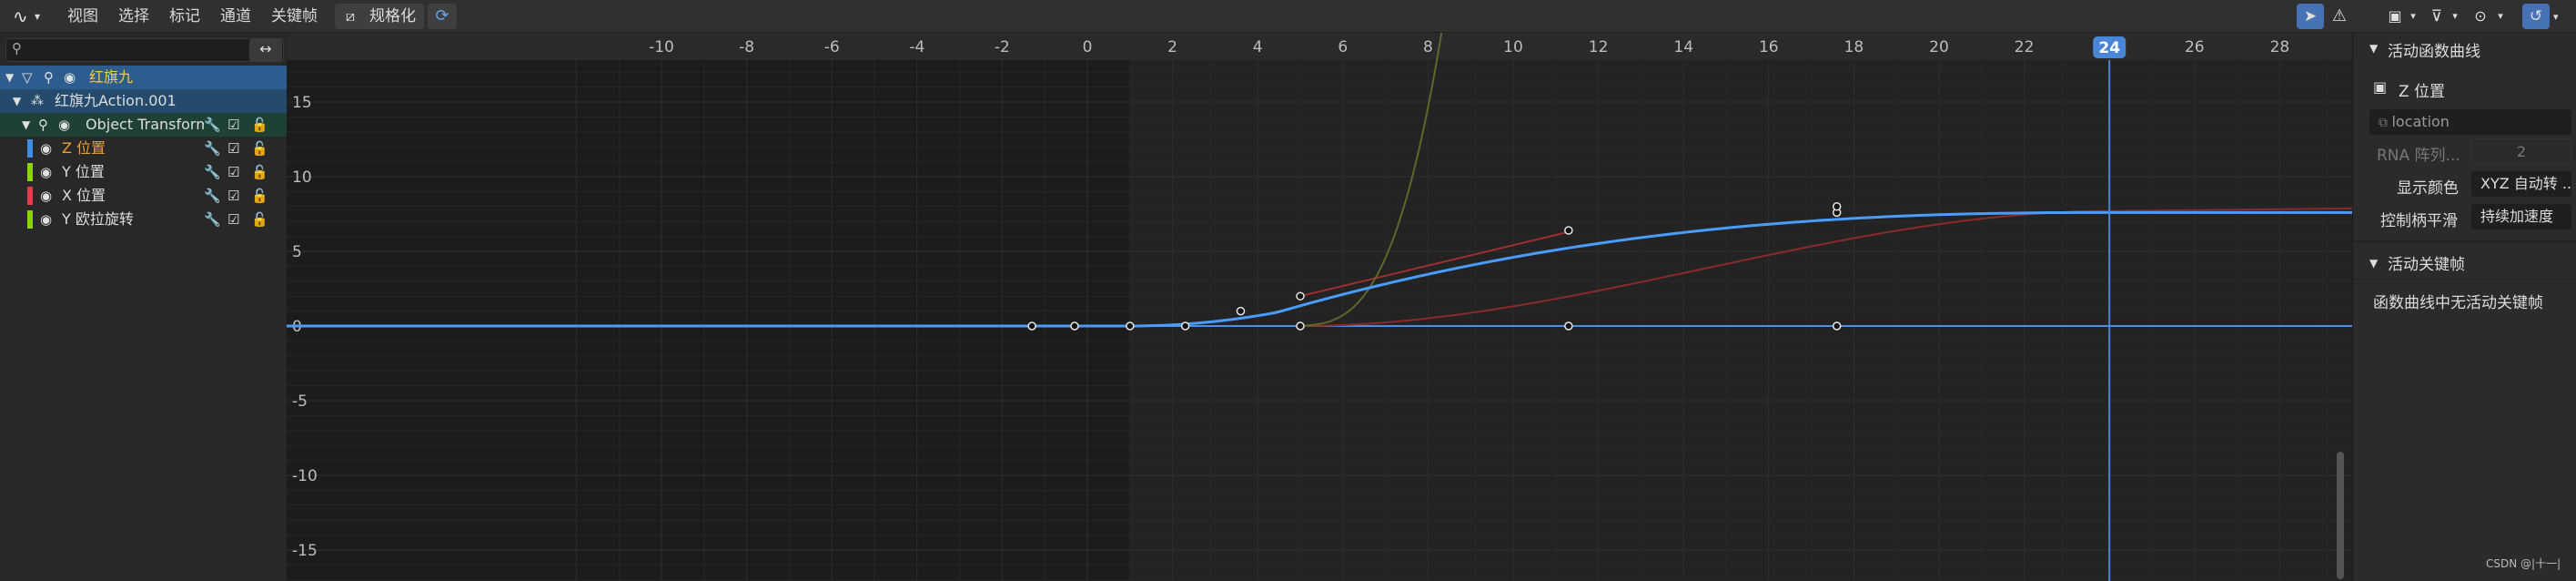 This screenshot has width=2576, height=581. Describe the element at coordinates (1683, 47) in the screenshot. I see `x-tick-label: 14` at that location.